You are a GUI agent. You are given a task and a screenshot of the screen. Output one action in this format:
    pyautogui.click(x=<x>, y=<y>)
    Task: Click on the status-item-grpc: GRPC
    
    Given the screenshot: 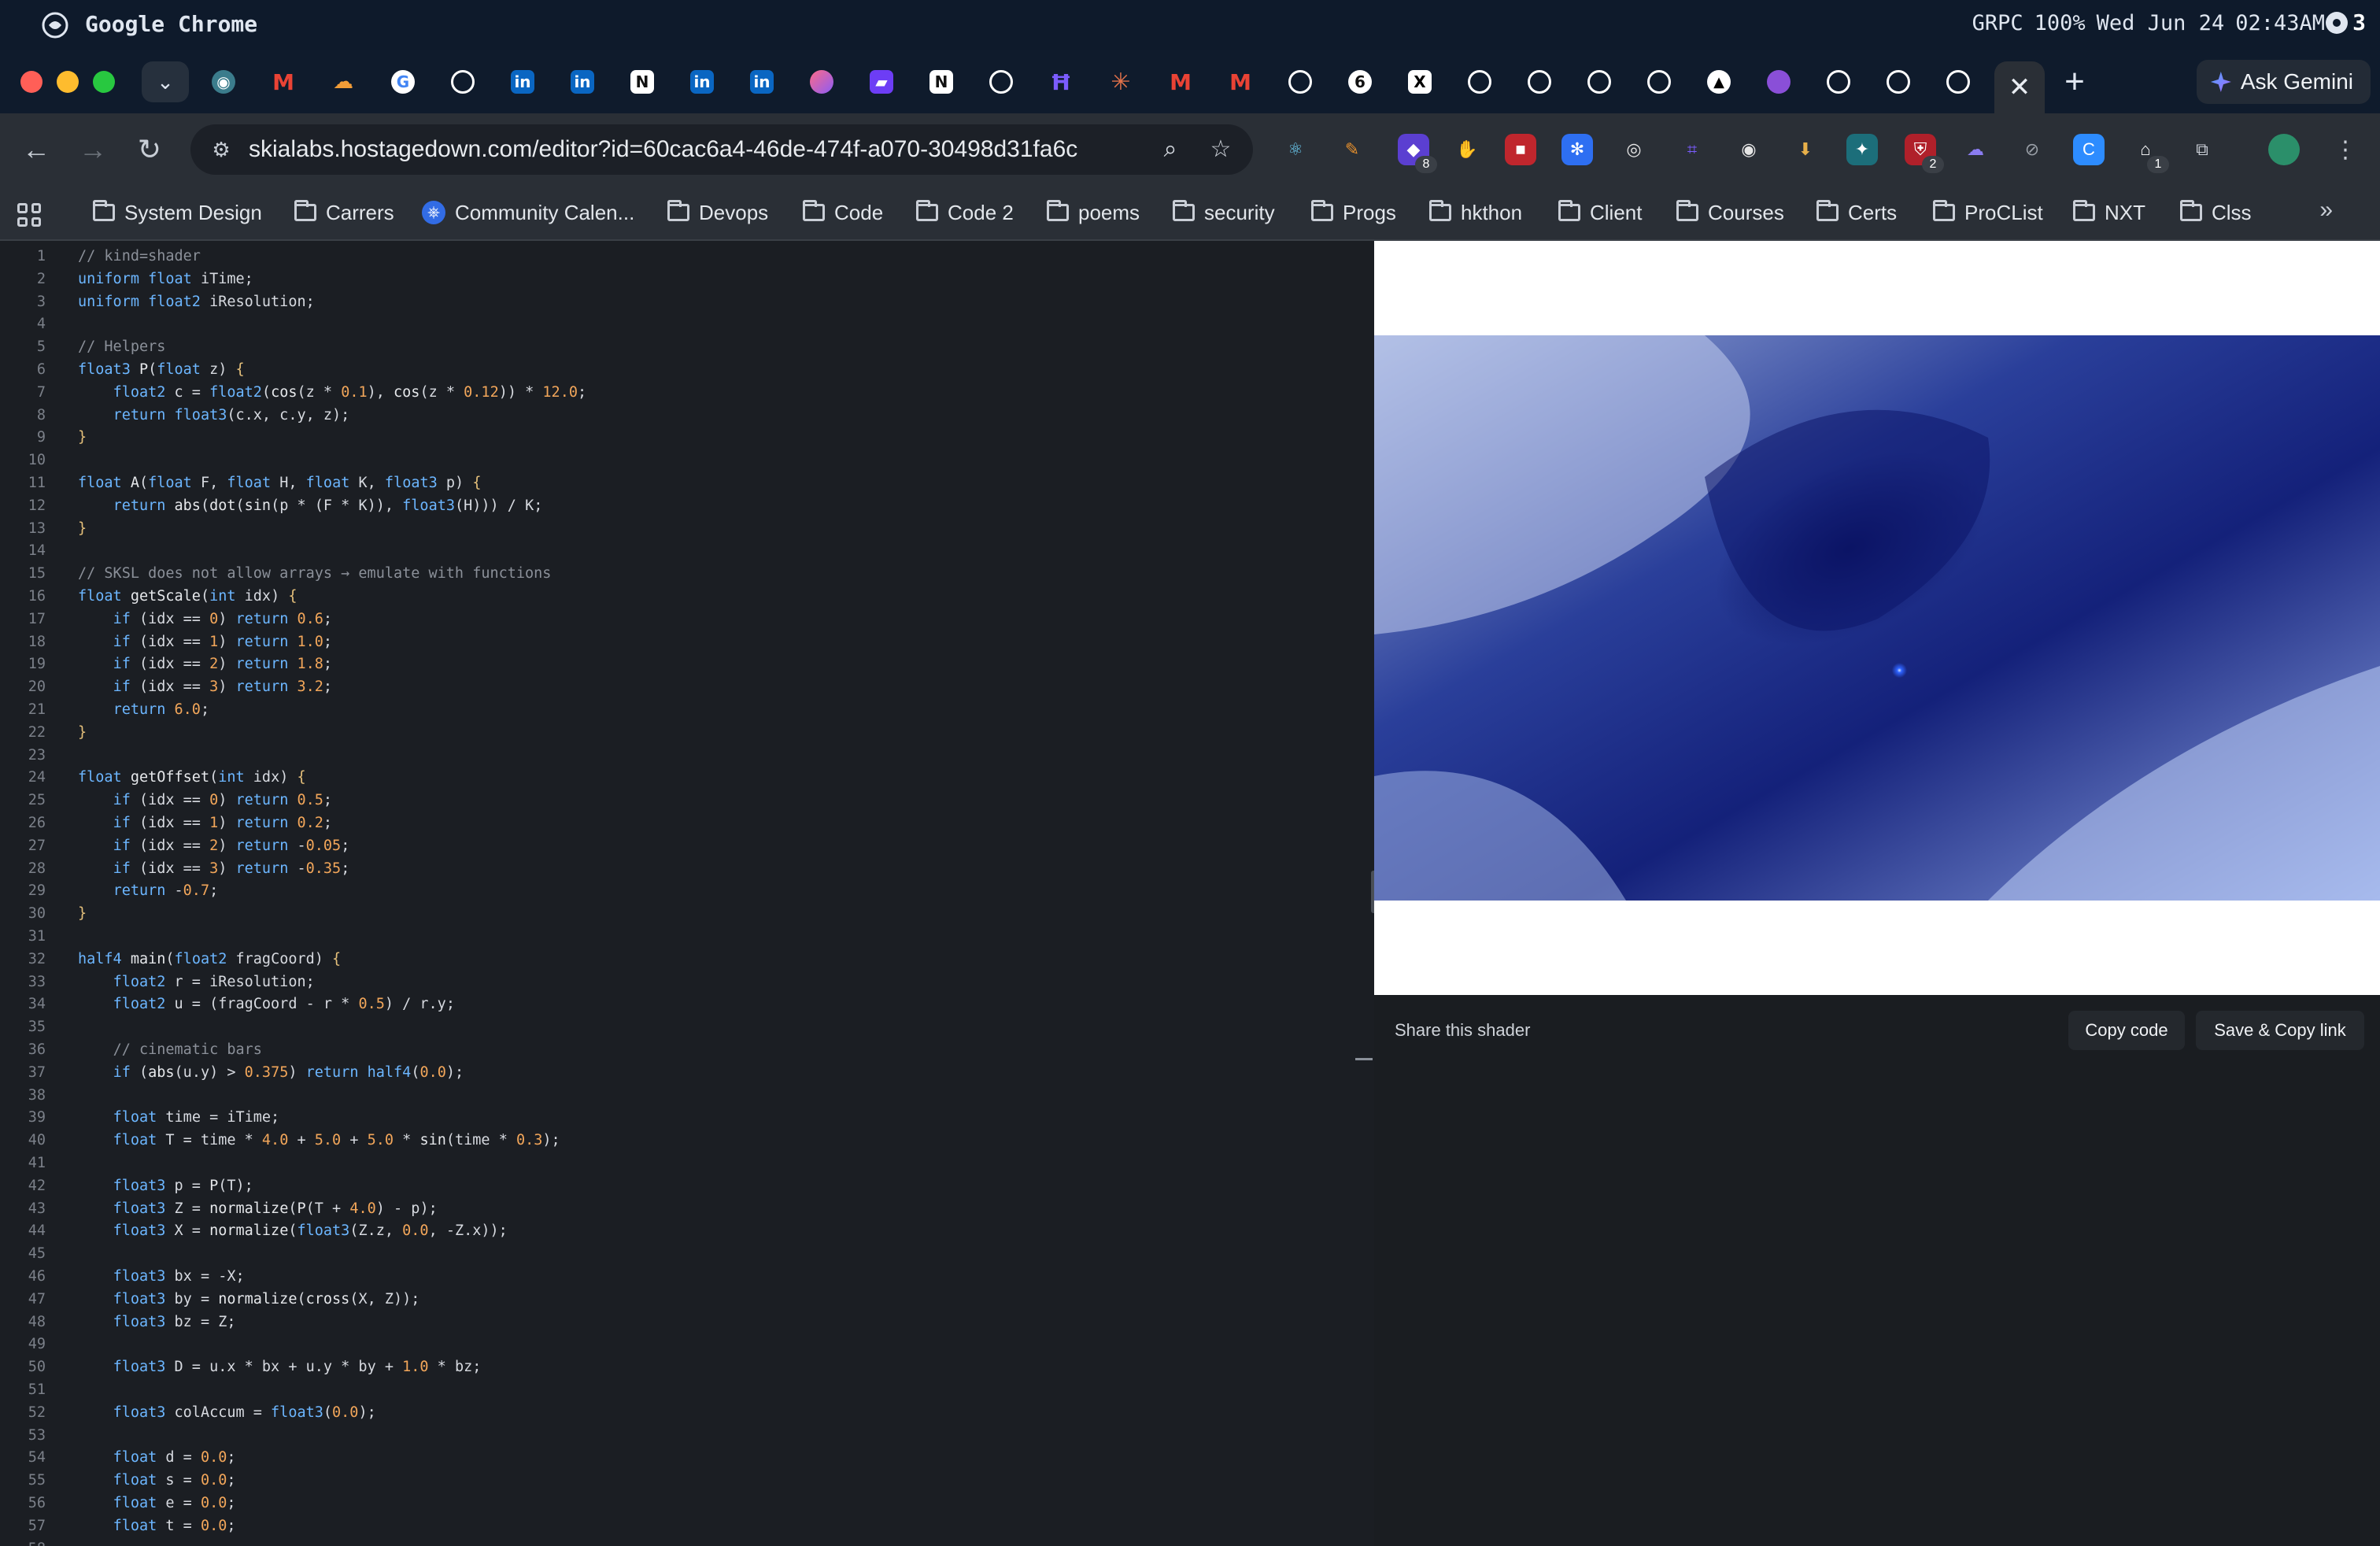 What is the action you would take?
    pyautogui.click(x=1998, y=23)
    